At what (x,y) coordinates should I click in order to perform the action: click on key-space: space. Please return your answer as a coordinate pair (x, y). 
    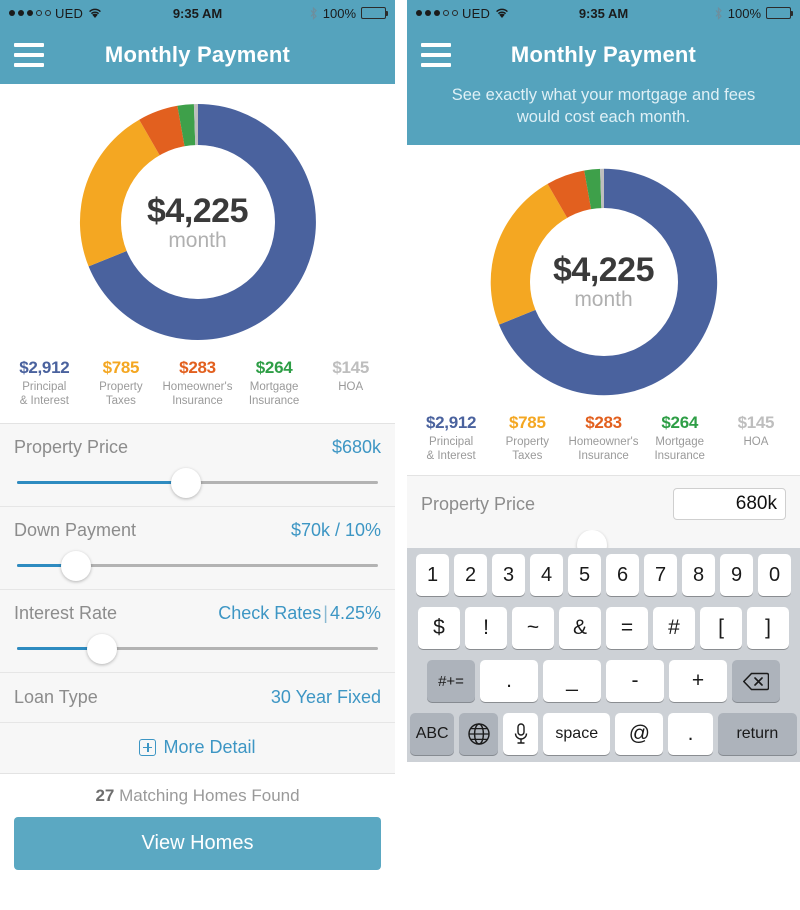
    Looking at the image, I should click on (577, 734).